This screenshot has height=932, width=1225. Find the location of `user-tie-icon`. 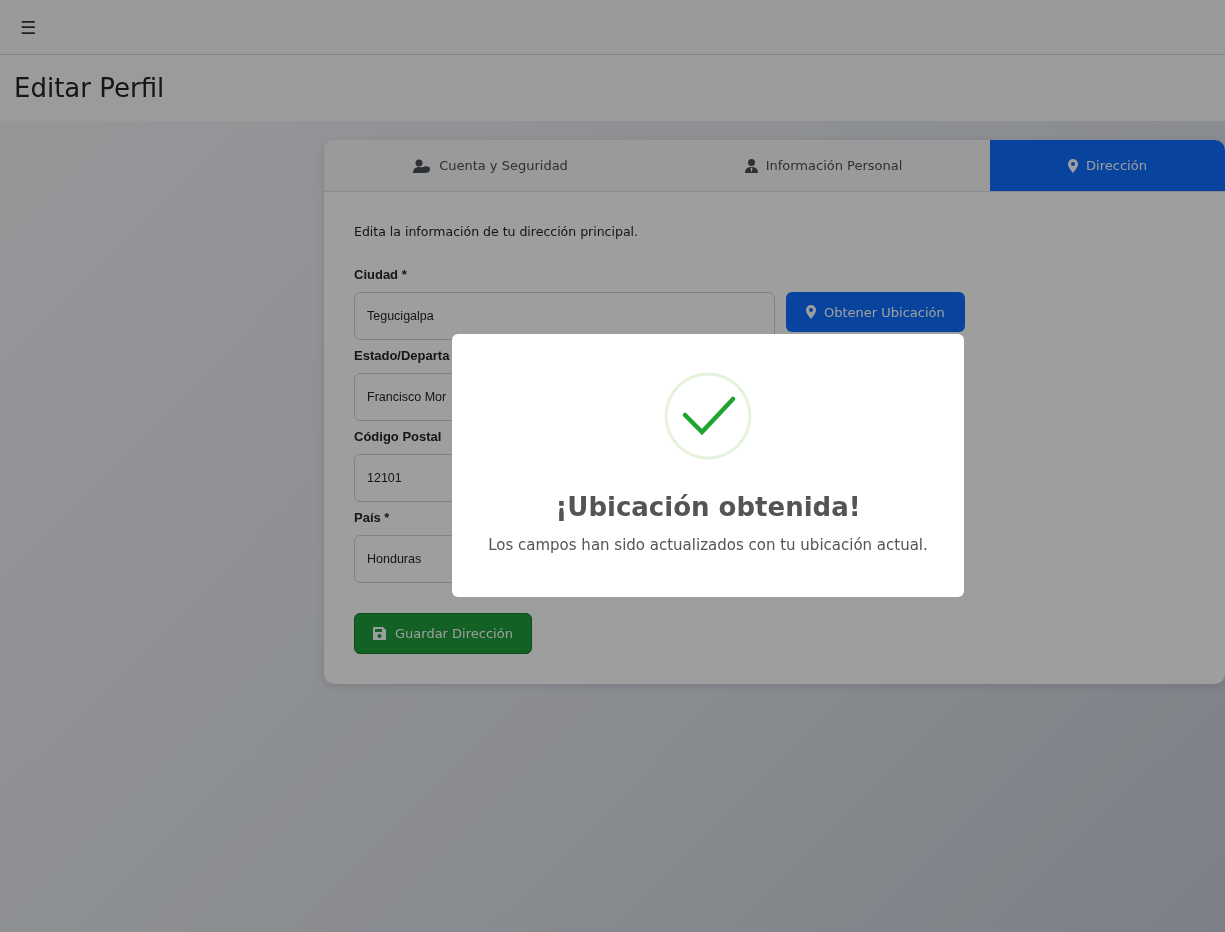

user-tie-icon is located at coordinates (751, 165).